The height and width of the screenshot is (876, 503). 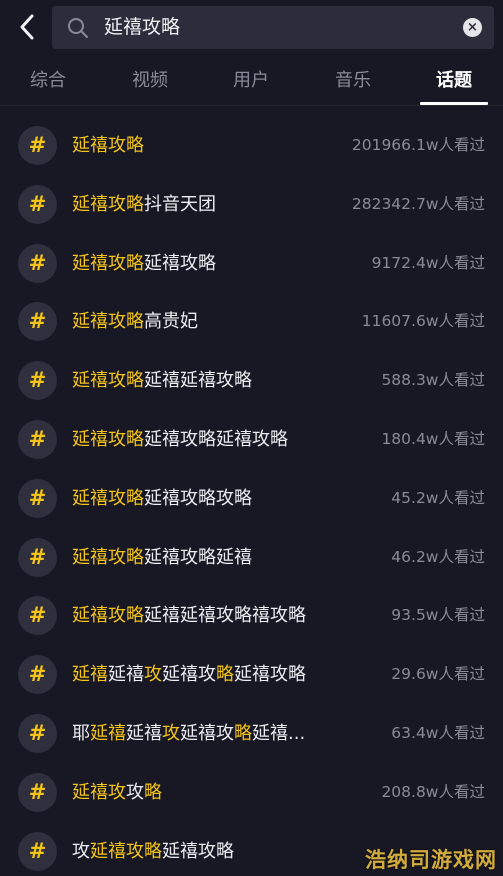 I want to click on watermark: 浩纳司游戏网, so click(x=431, y=860).